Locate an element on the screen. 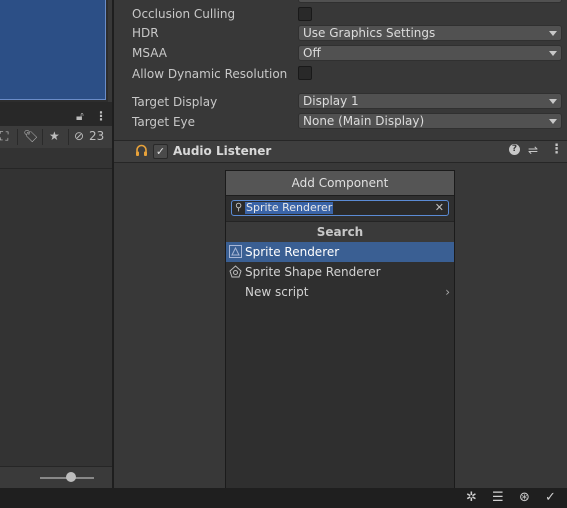 This screenshot has height=508, width=567. layers-icon: ☰ is located at coordinates (498, 498).